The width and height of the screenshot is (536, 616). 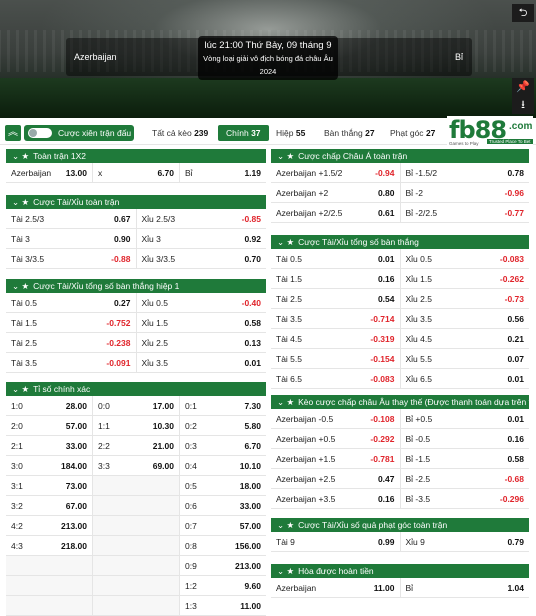 What do you see at coordinates (336, 378) in the screenshot?
I see `odds-cell: Tài 6.5 -0.083` at bounding box center [336, 378].